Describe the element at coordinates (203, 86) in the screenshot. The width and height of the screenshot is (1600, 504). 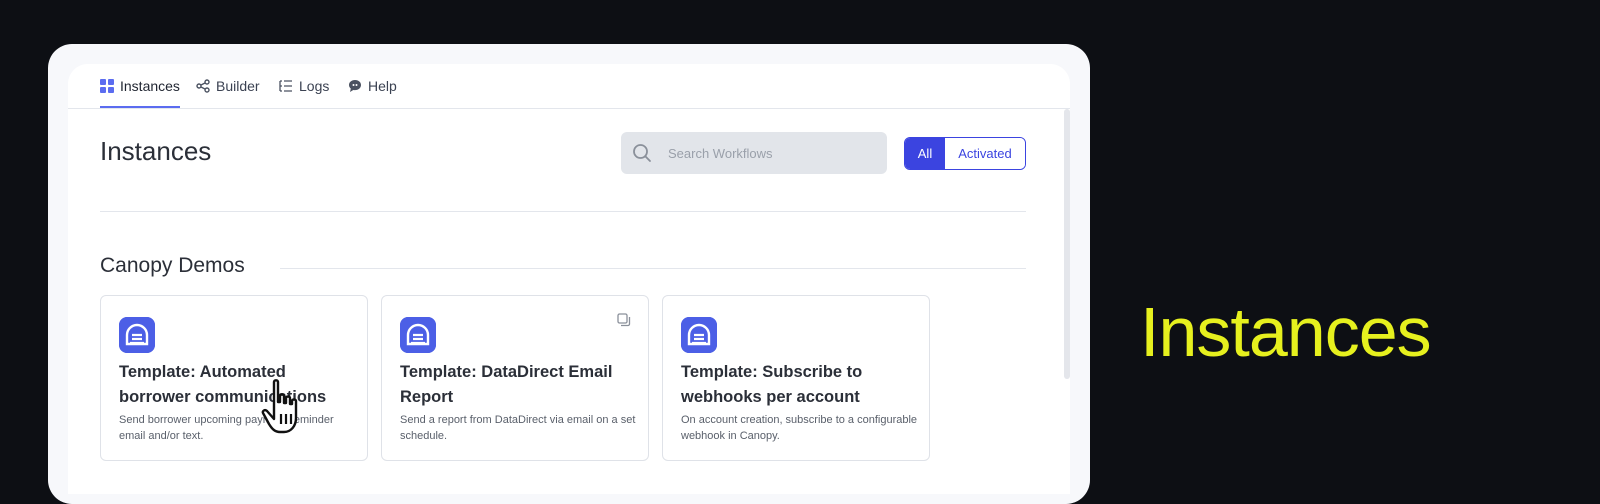
I see `share-icon` at that location.